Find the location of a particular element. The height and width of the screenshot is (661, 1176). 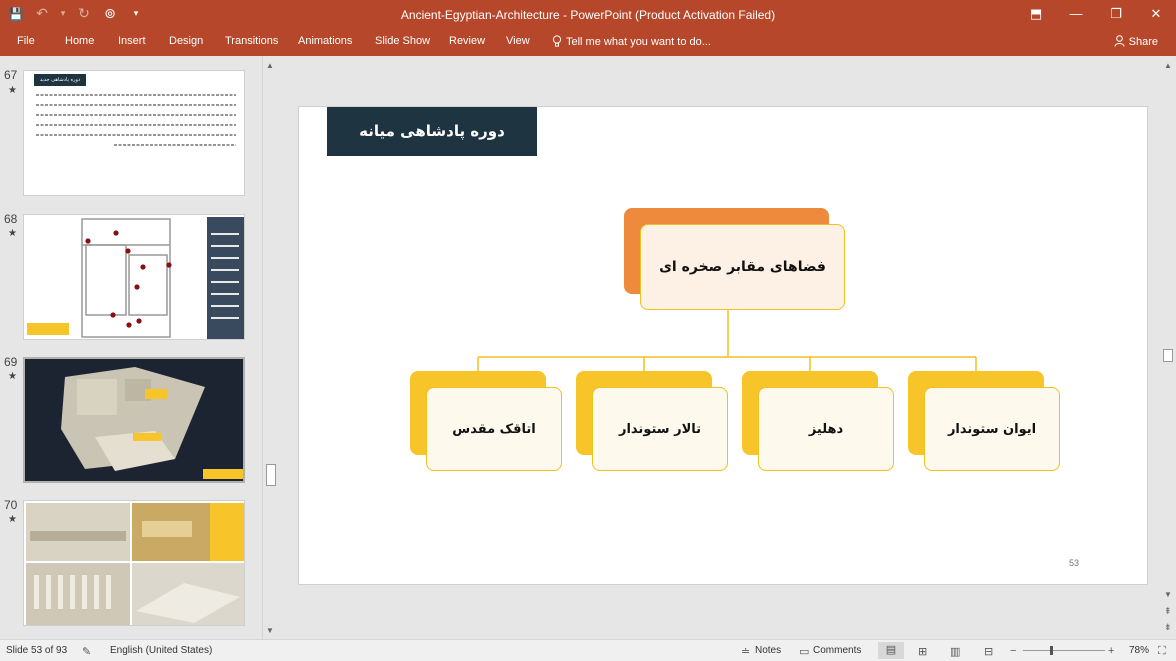

root-node-label: فضاهای مقابر صخره ای is located at coordinates (742, 267).